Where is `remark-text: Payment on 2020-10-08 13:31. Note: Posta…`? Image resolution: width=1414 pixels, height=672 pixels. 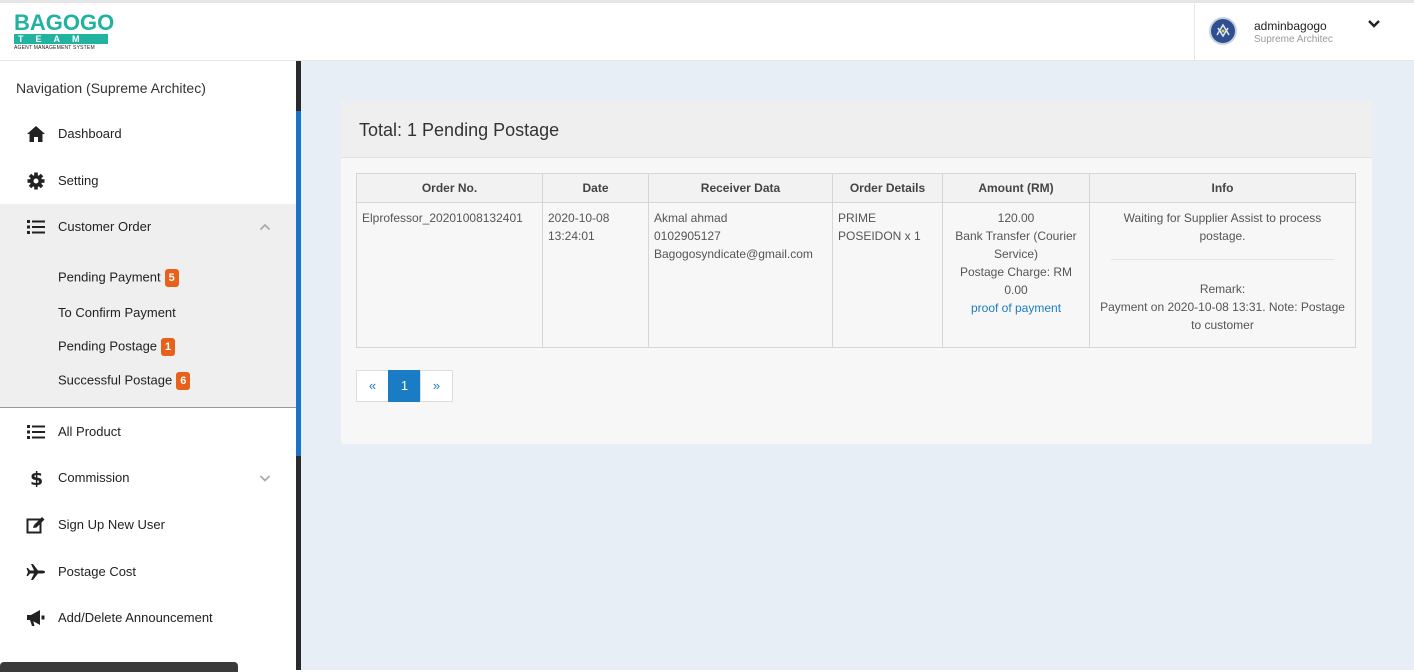
remark-text: Payment on 2020-10-08 13:31. Note: Posta… is located at coordinates (1222, 316).